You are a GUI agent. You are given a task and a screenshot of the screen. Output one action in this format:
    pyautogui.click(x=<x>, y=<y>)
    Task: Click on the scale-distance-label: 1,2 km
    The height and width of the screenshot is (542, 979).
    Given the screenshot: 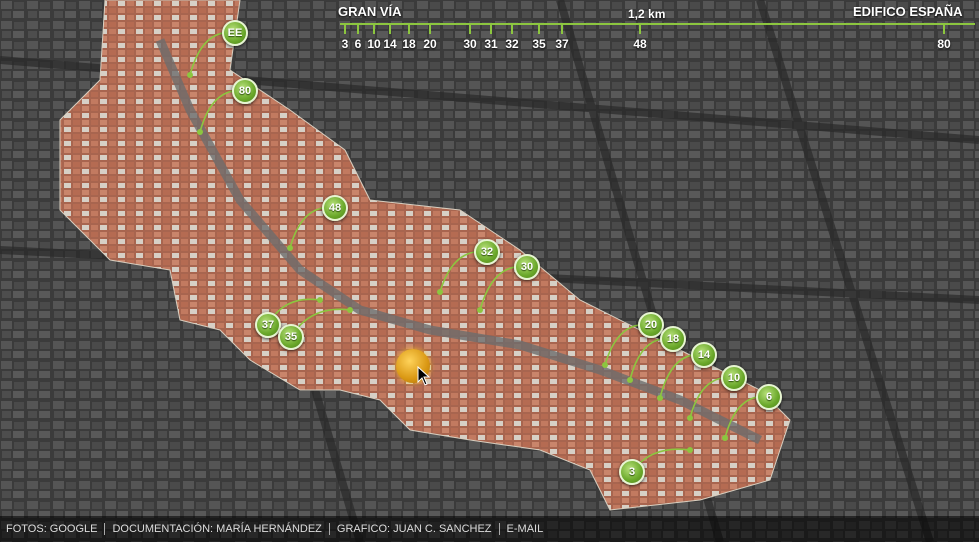 What is the action you would take?
    pyautogui.click(x=647, y=14)
    